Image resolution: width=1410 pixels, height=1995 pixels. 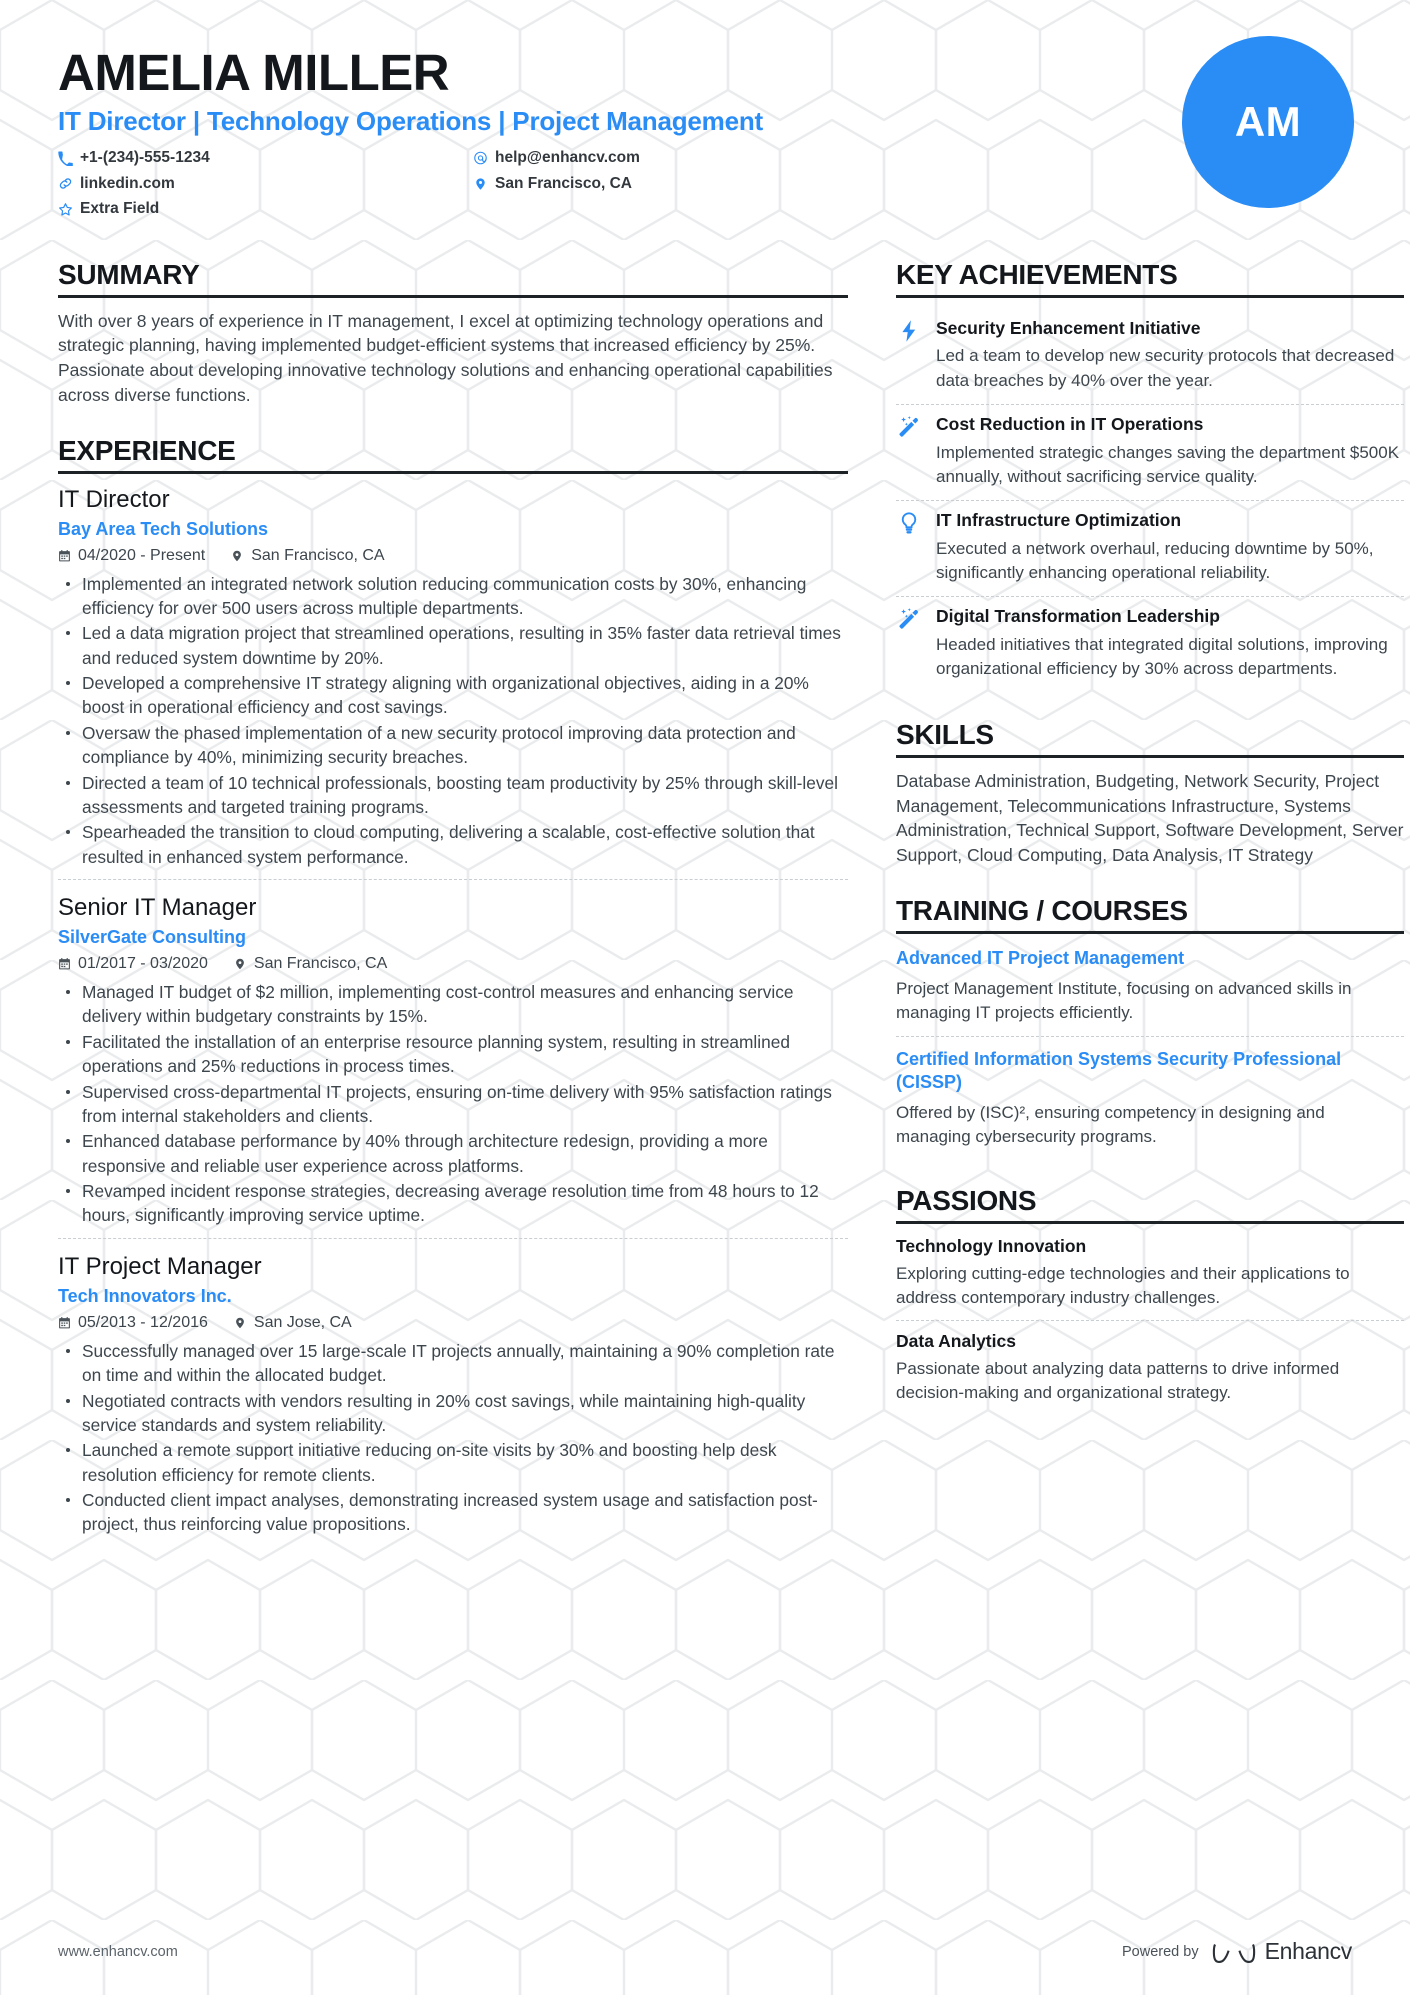 I want to click on achievement-title: Cost Reduction in IT Operations, so click(x=1070, y=423).